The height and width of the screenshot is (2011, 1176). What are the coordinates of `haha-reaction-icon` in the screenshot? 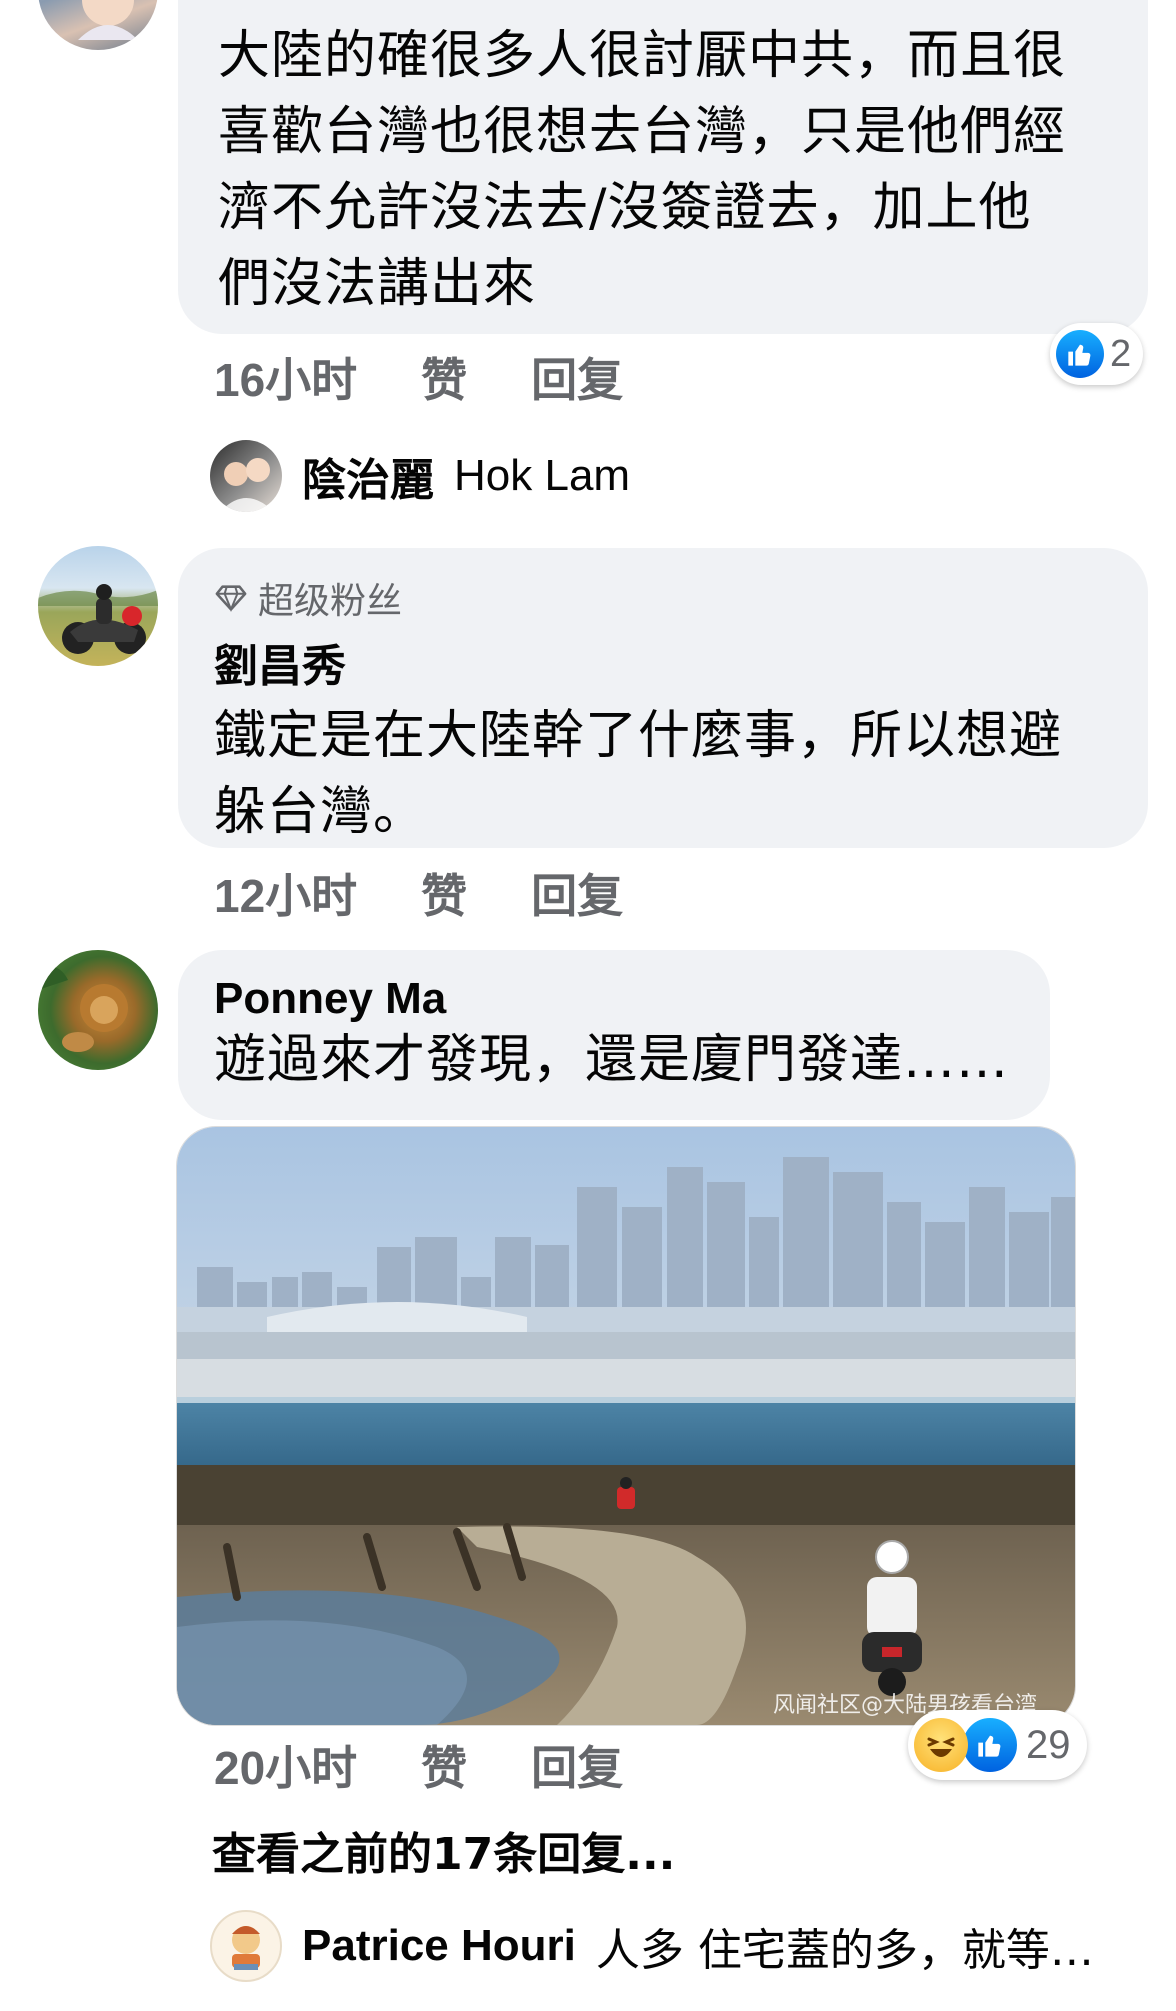 It's located at (941, 1745).